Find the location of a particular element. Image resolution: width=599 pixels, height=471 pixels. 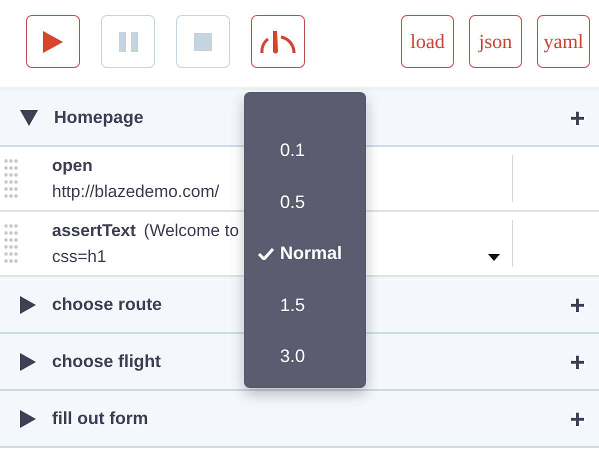

step-command: open is located at coordinates (72, 165).